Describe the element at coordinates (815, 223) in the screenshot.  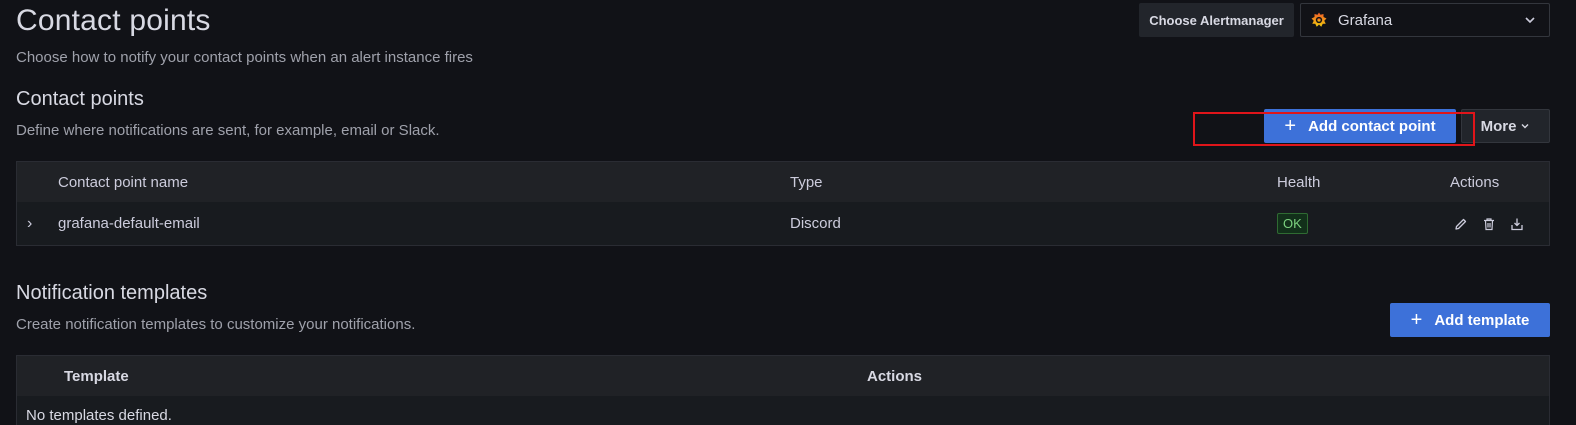
I see `contact-point-type: Discord` at that location.